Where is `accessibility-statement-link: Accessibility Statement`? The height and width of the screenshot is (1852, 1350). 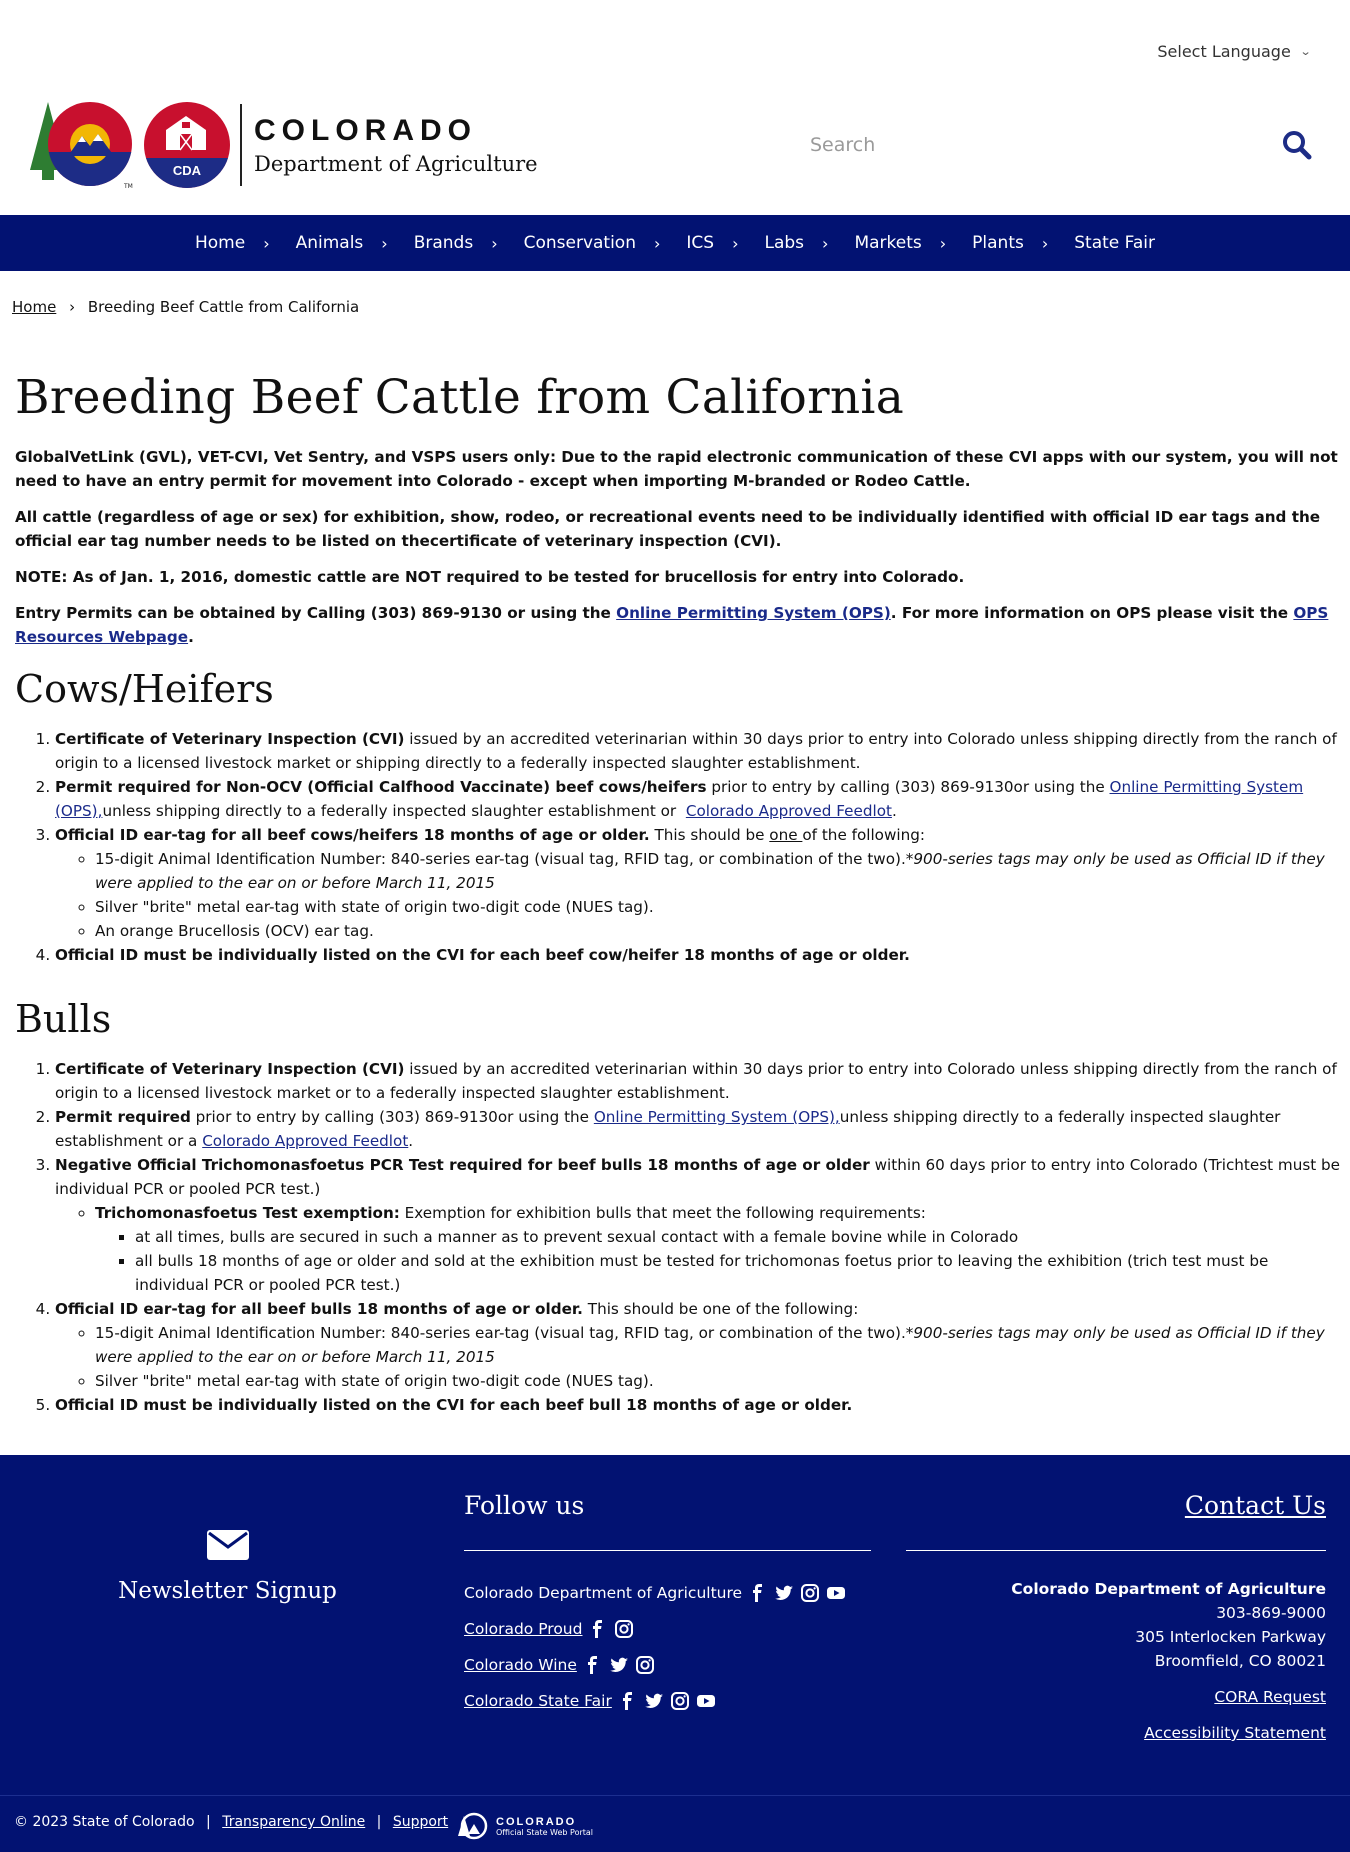 accessibility-statement-link: Accessibility Statement is located at coordinates (1235, 1733).